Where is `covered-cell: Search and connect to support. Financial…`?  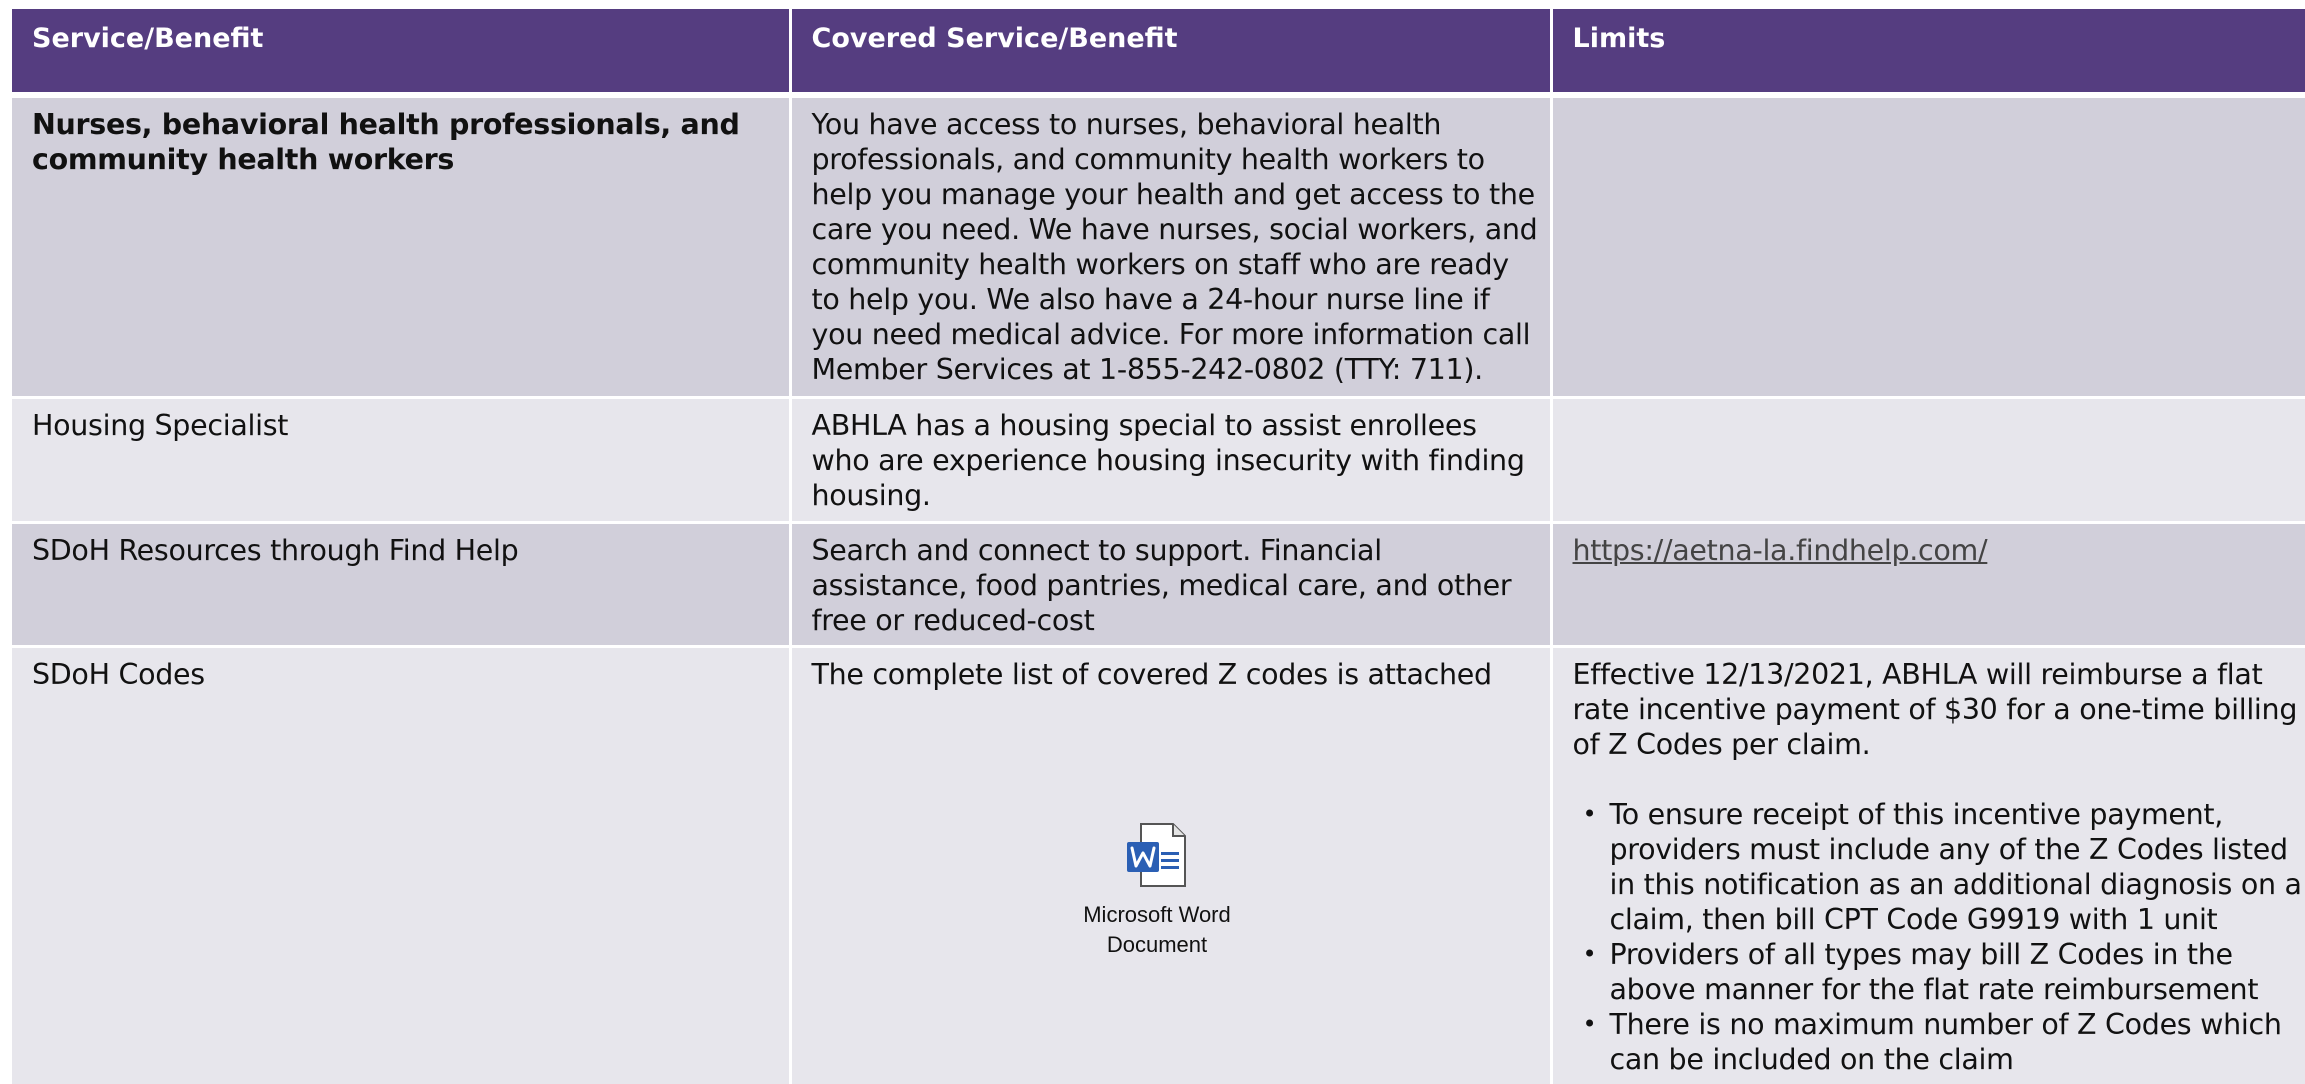 covered-cell: Search and connect to support. Financial… is located at coordinates (1171, 585).